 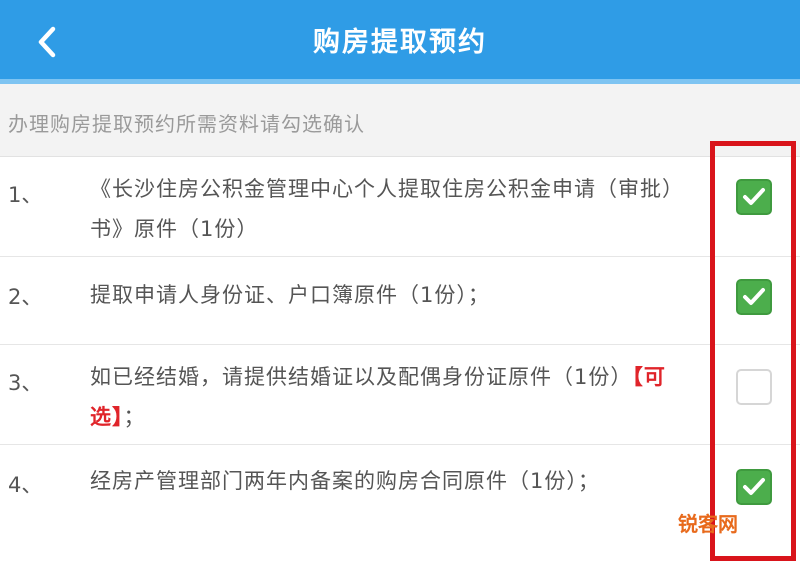 What do you see at coordinates (25, 195) in the screenshot?
I see `item-number: 1、` at bounding box center [25, 195].